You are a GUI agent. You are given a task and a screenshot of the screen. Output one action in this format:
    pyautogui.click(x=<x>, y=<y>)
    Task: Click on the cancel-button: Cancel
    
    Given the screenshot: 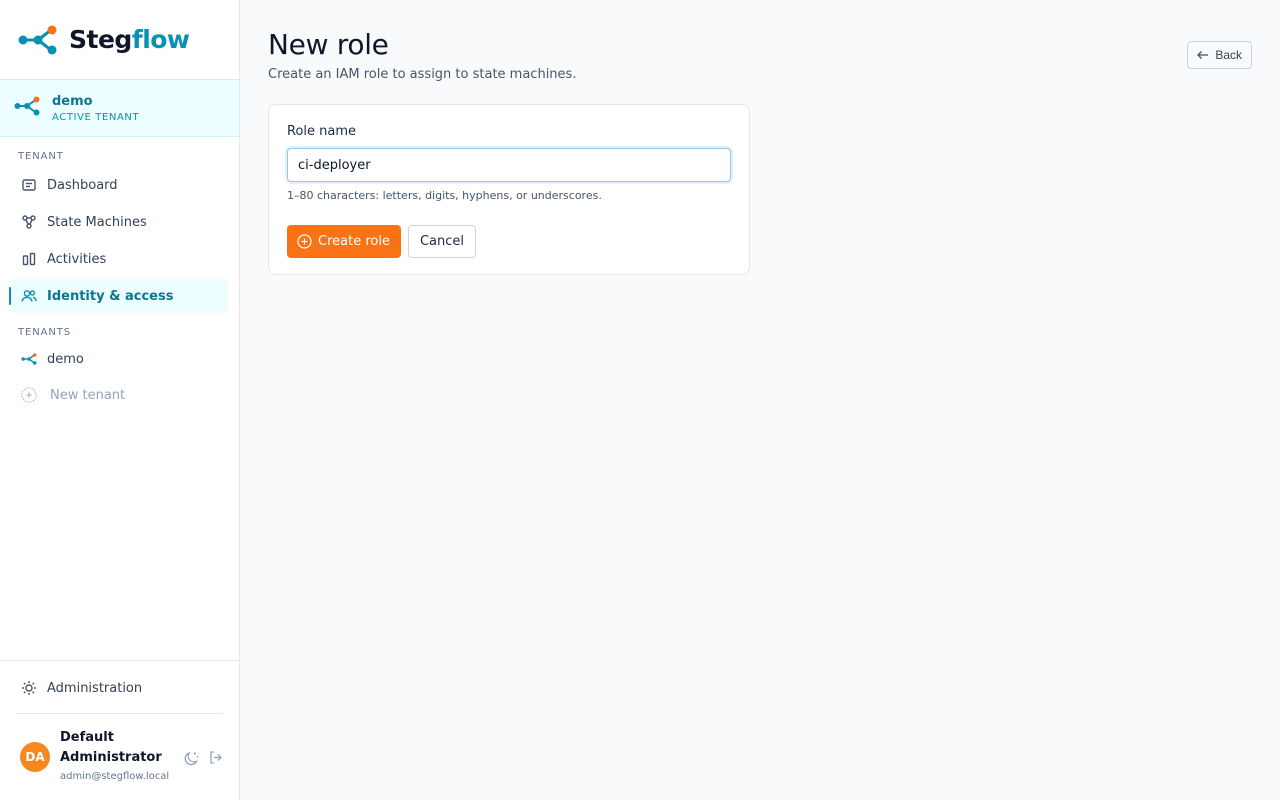 What is the action you would take?
    pyautogui.click(x=441, y=241)
    